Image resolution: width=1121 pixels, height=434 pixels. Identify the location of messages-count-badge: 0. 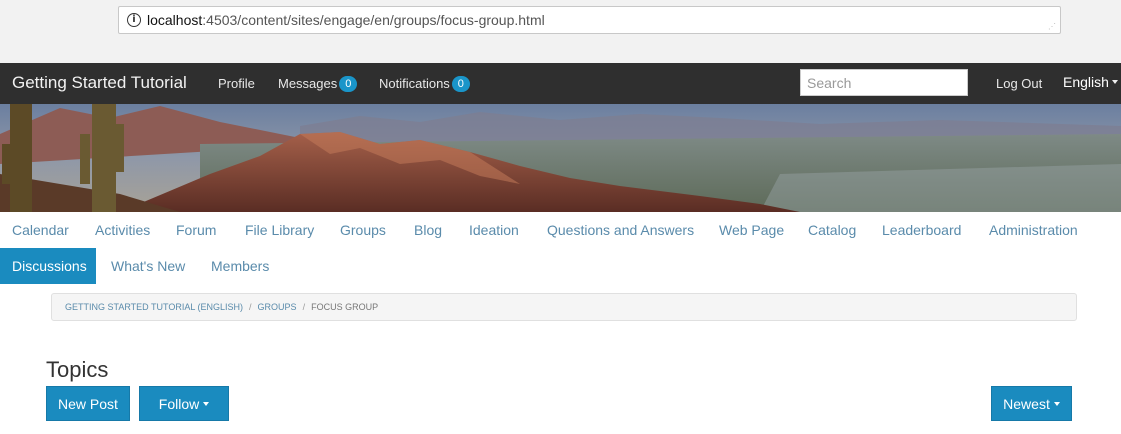
(348, 84).